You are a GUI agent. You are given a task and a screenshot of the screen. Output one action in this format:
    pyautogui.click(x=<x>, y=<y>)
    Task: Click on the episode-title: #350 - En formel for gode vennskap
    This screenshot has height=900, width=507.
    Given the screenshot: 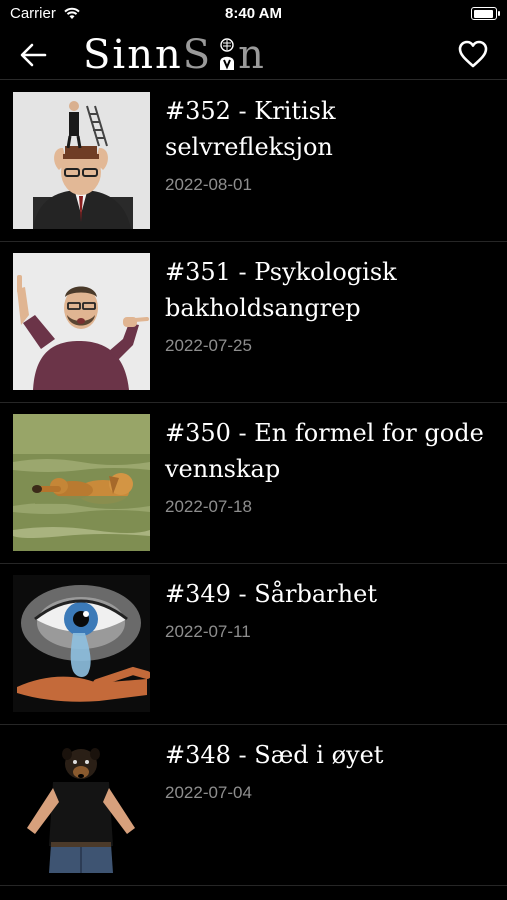 What is the action you would take?
    pyautogui.click(x=324, y=451)
    